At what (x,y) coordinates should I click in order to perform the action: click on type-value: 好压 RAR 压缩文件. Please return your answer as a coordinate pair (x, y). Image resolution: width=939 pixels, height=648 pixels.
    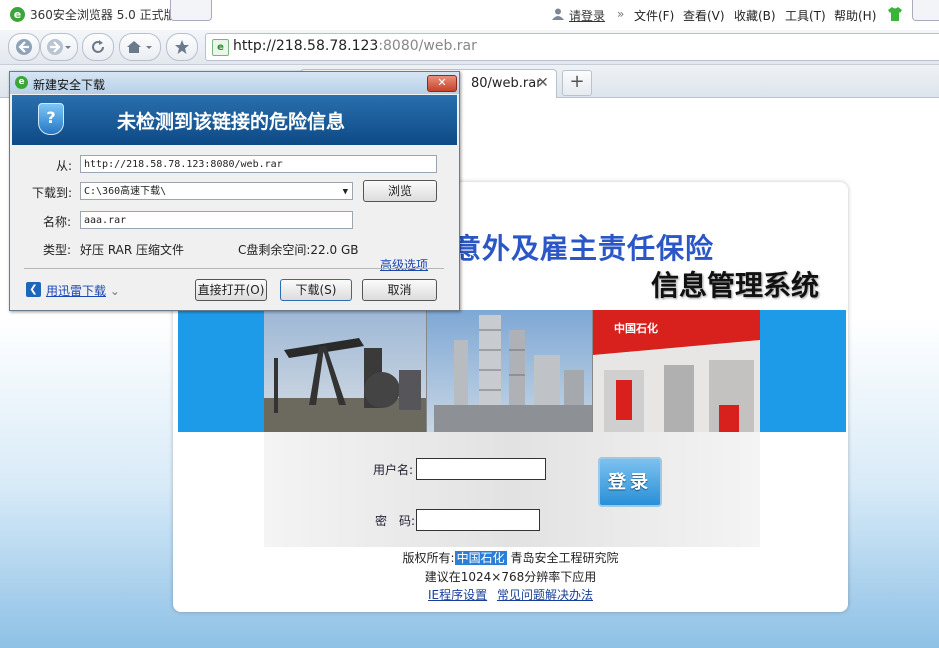
    Looking at the image, I should click on (132, 250).